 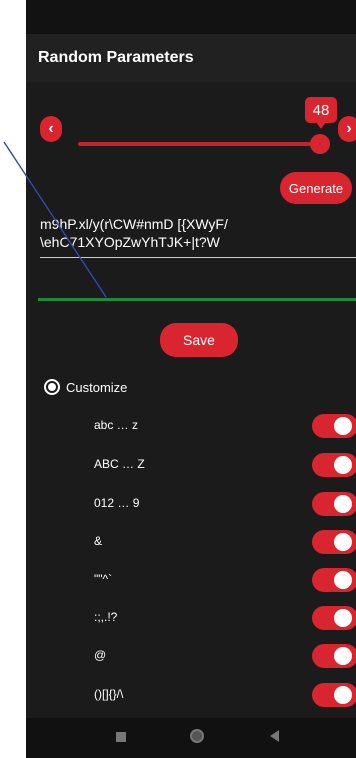 What do you see at coordinates (334, 426) in the screenshot?
I see `lowercase-toggle` at bounding box center [334, 426].